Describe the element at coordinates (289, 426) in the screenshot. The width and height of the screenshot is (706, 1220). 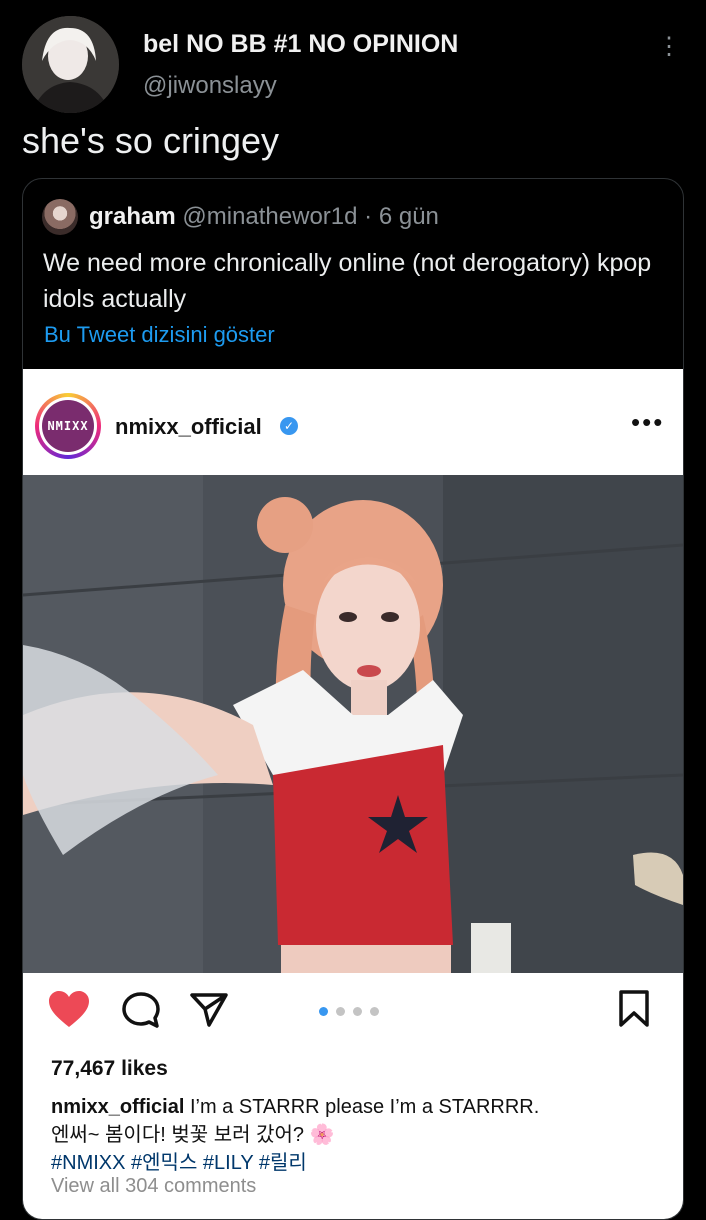
I see `verified-badge-icon: ✓` at that location.